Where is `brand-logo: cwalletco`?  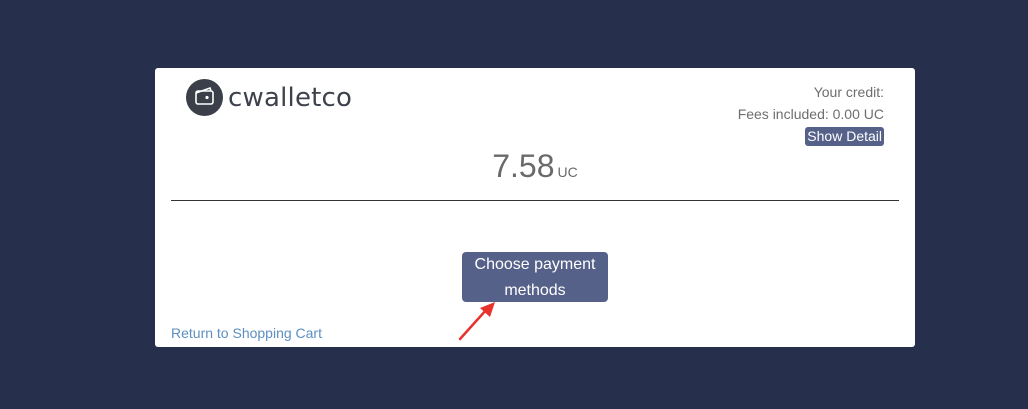
brand-logo: cwalletco is located at coordinates (269, 97).